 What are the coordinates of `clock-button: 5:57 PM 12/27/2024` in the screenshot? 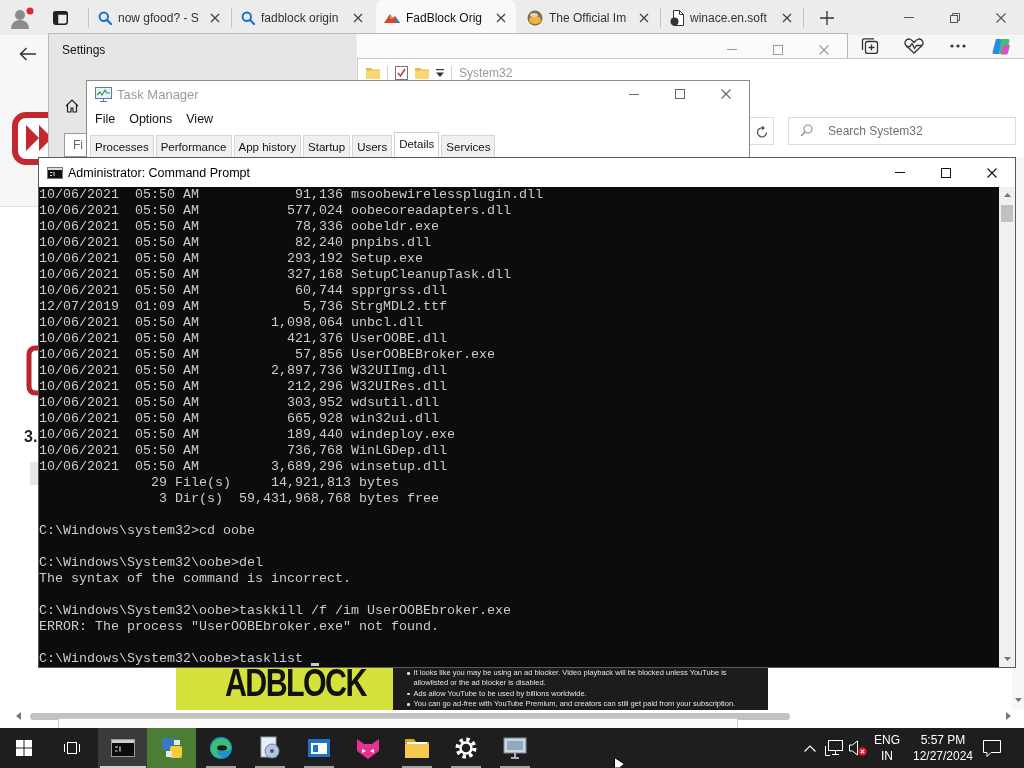 It's located at (943, 748).